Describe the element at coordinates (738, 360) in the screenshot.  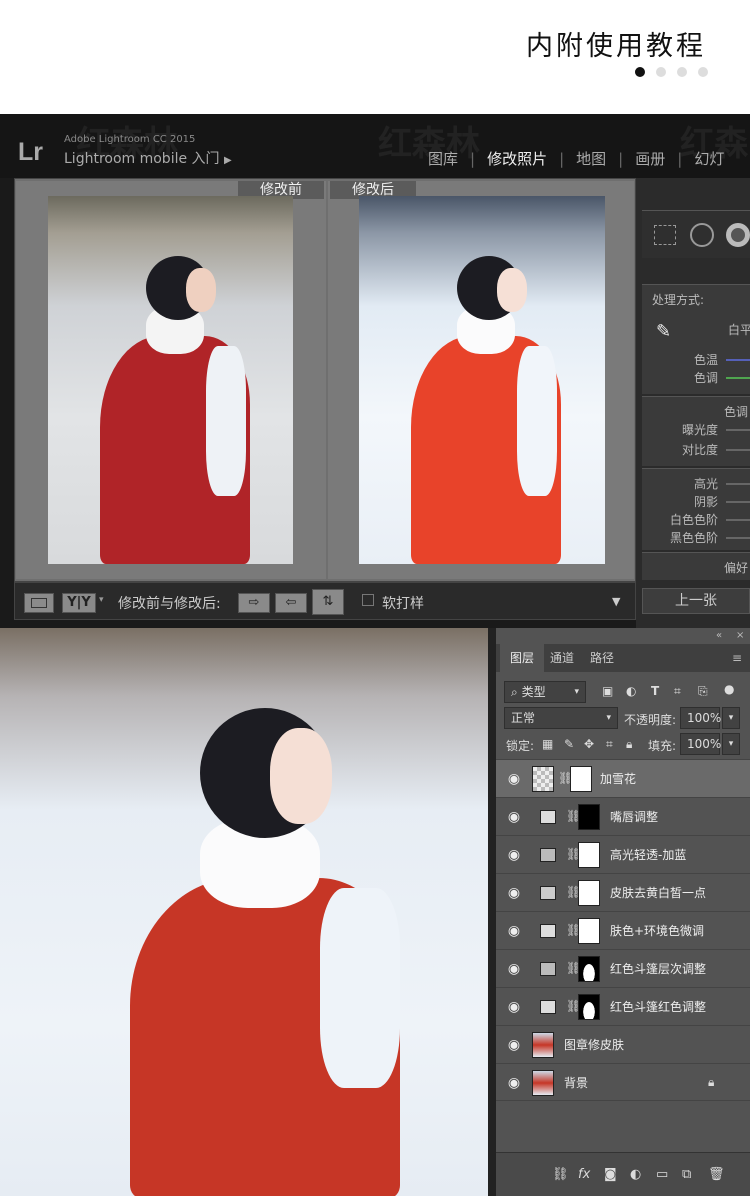
I see `temp-slider` at that location.